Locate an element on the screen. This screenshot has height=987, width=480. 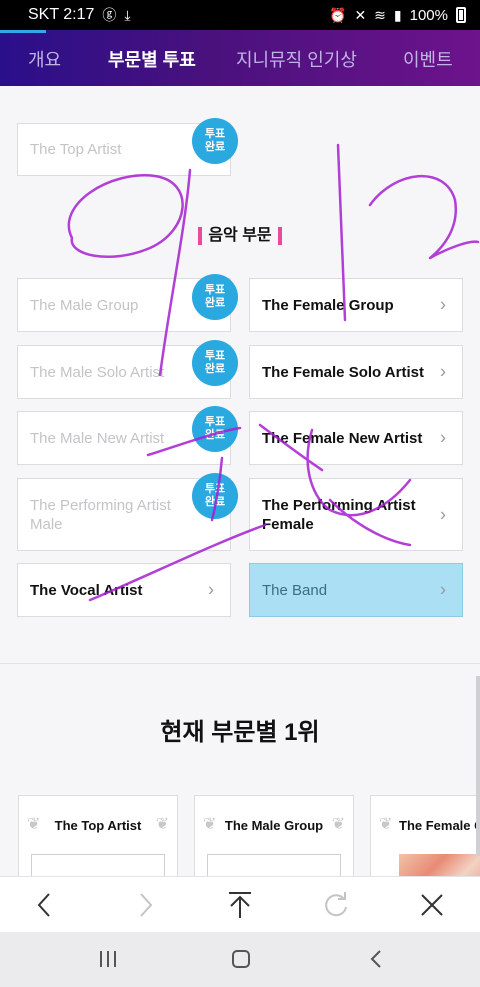
carrier-time: SKT 2:17 is located at coordinates (61, 14).